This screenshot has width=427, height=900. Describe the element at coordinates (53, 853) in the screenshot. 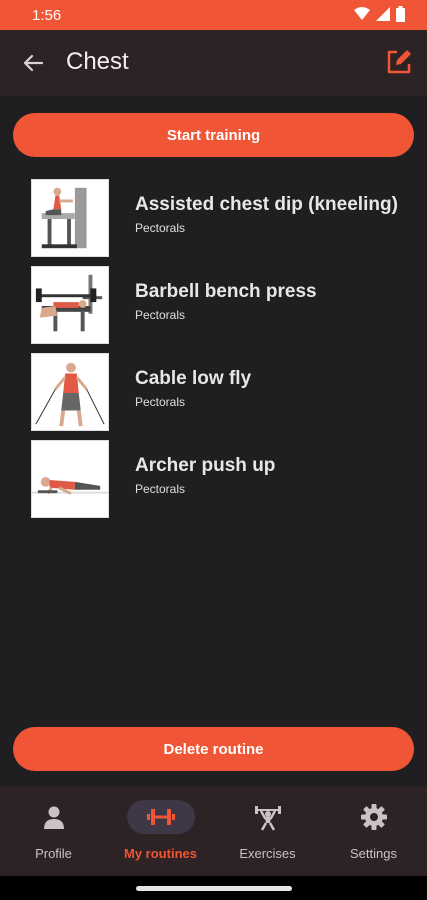

I see `nav-label: Profile` at that location.